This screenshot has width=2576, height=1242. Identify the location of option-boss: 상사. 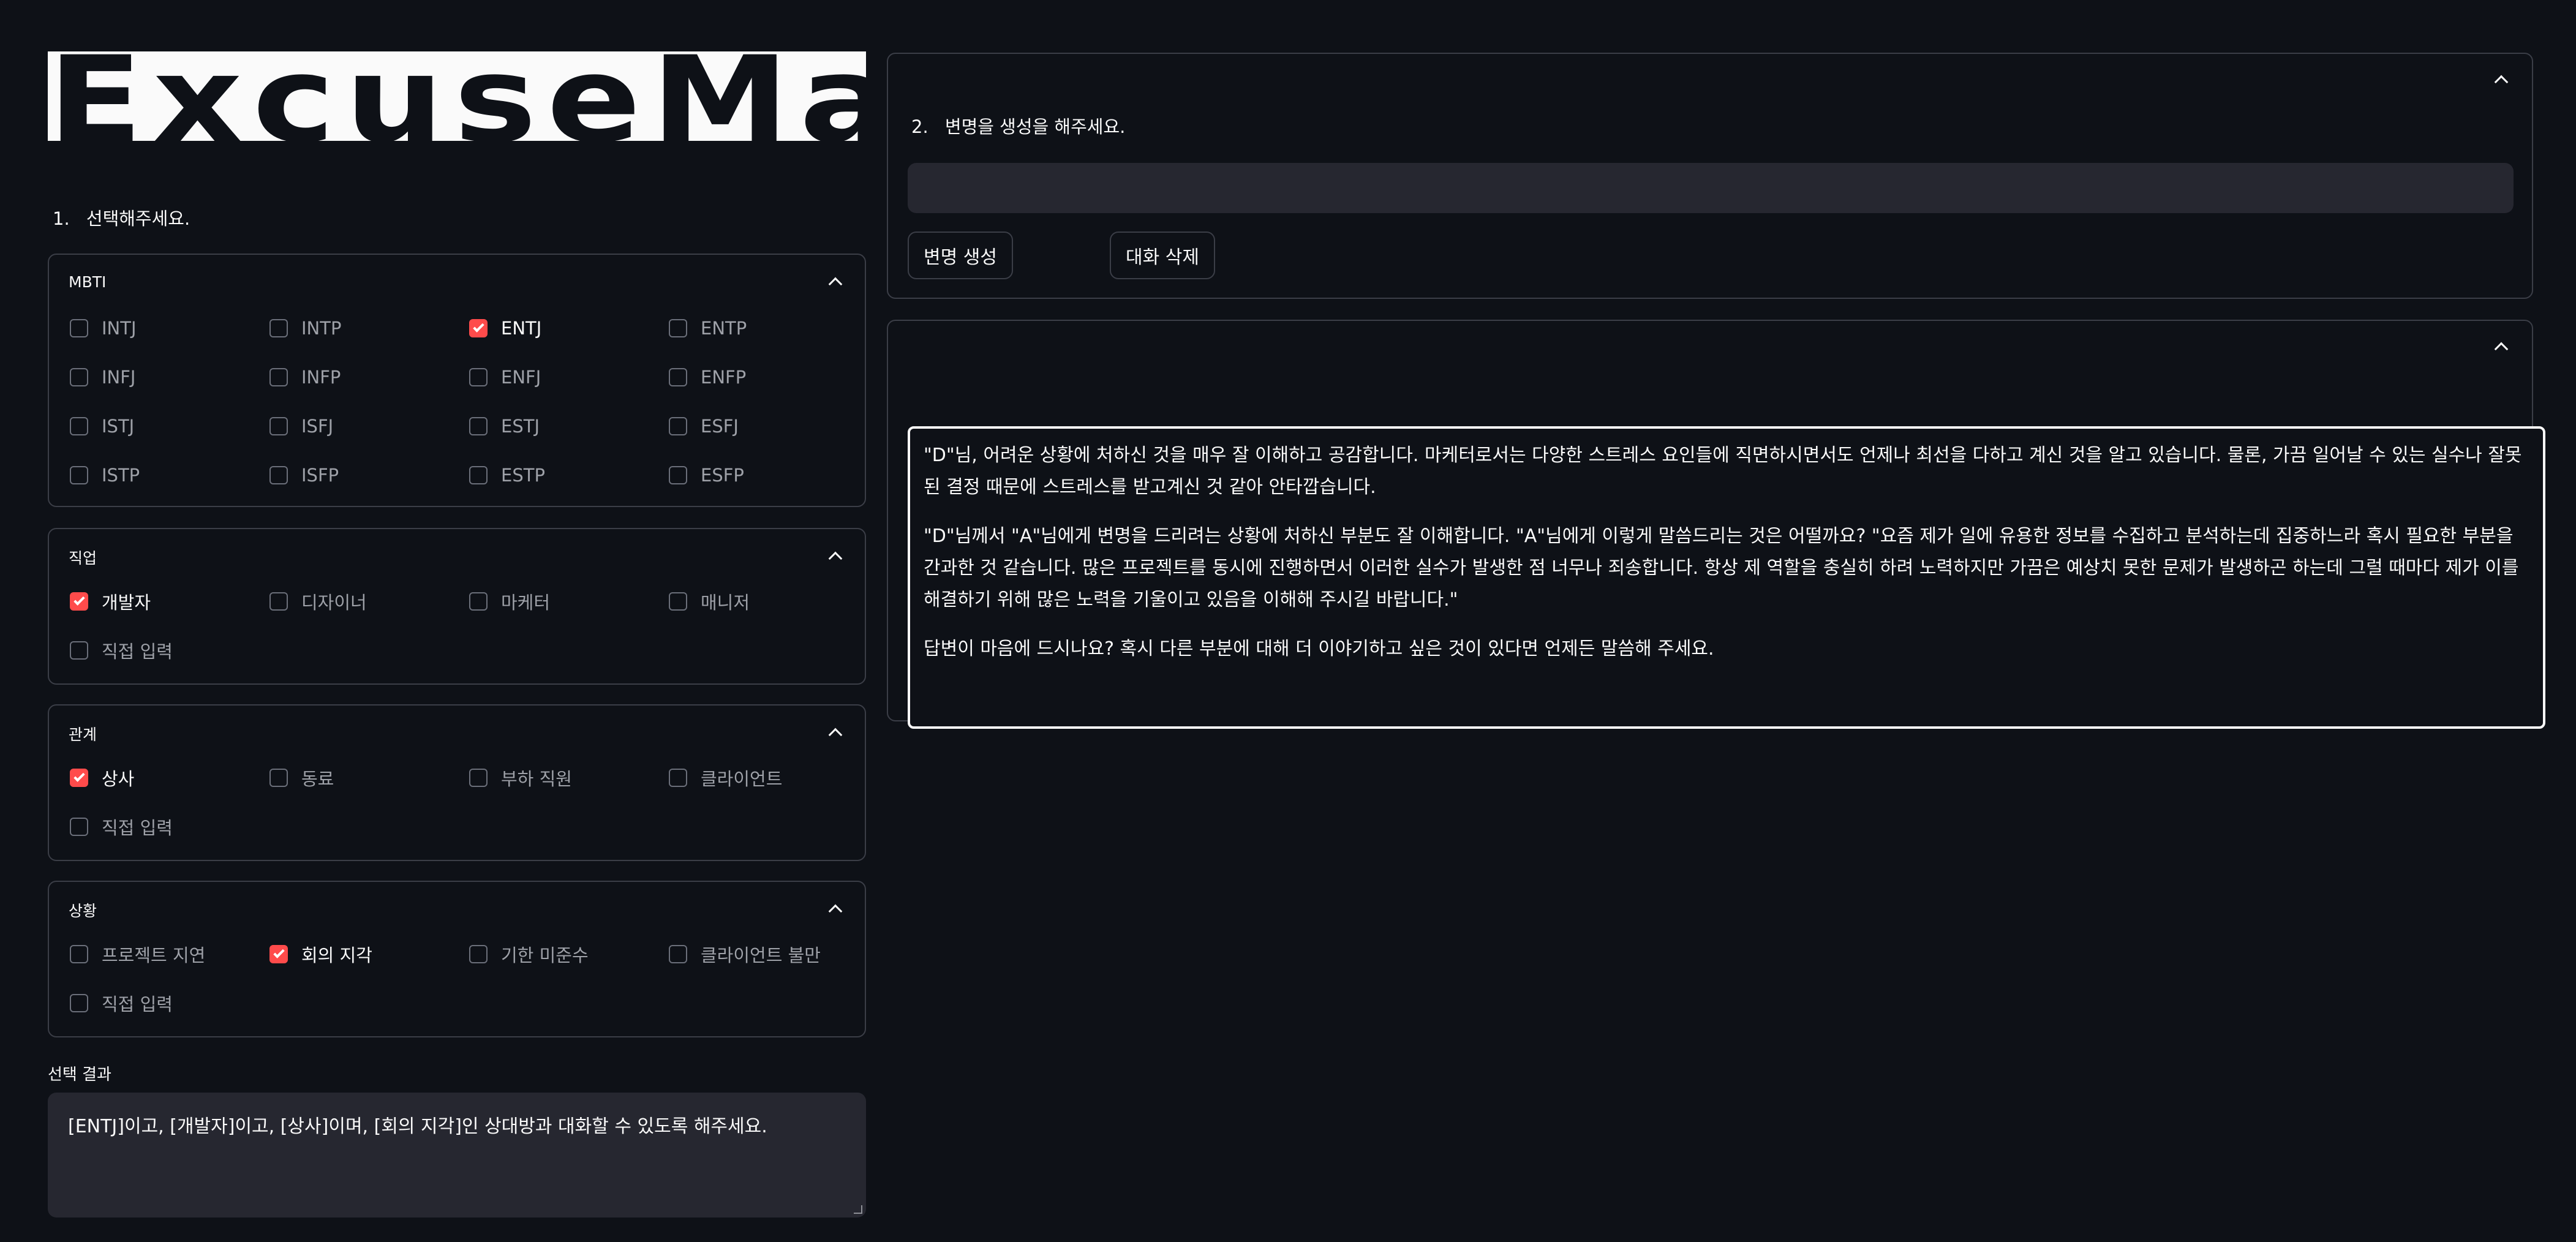
(102, 778).